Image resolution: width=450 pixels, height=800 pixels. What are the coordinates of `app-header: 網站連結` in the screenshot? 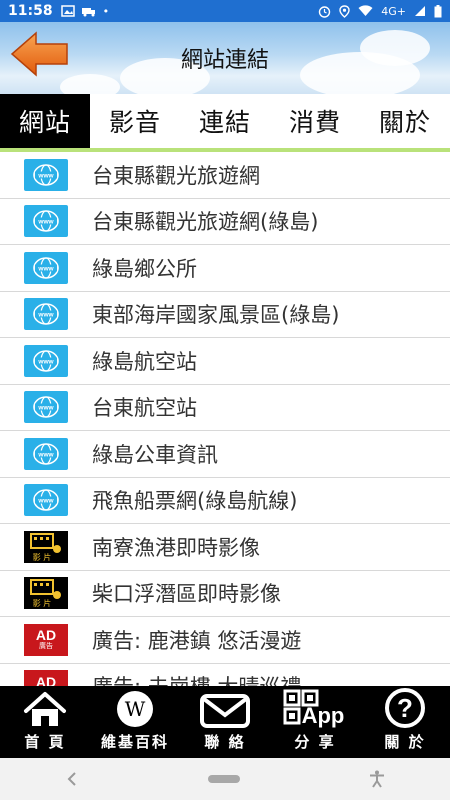 It's located at (225, 58).